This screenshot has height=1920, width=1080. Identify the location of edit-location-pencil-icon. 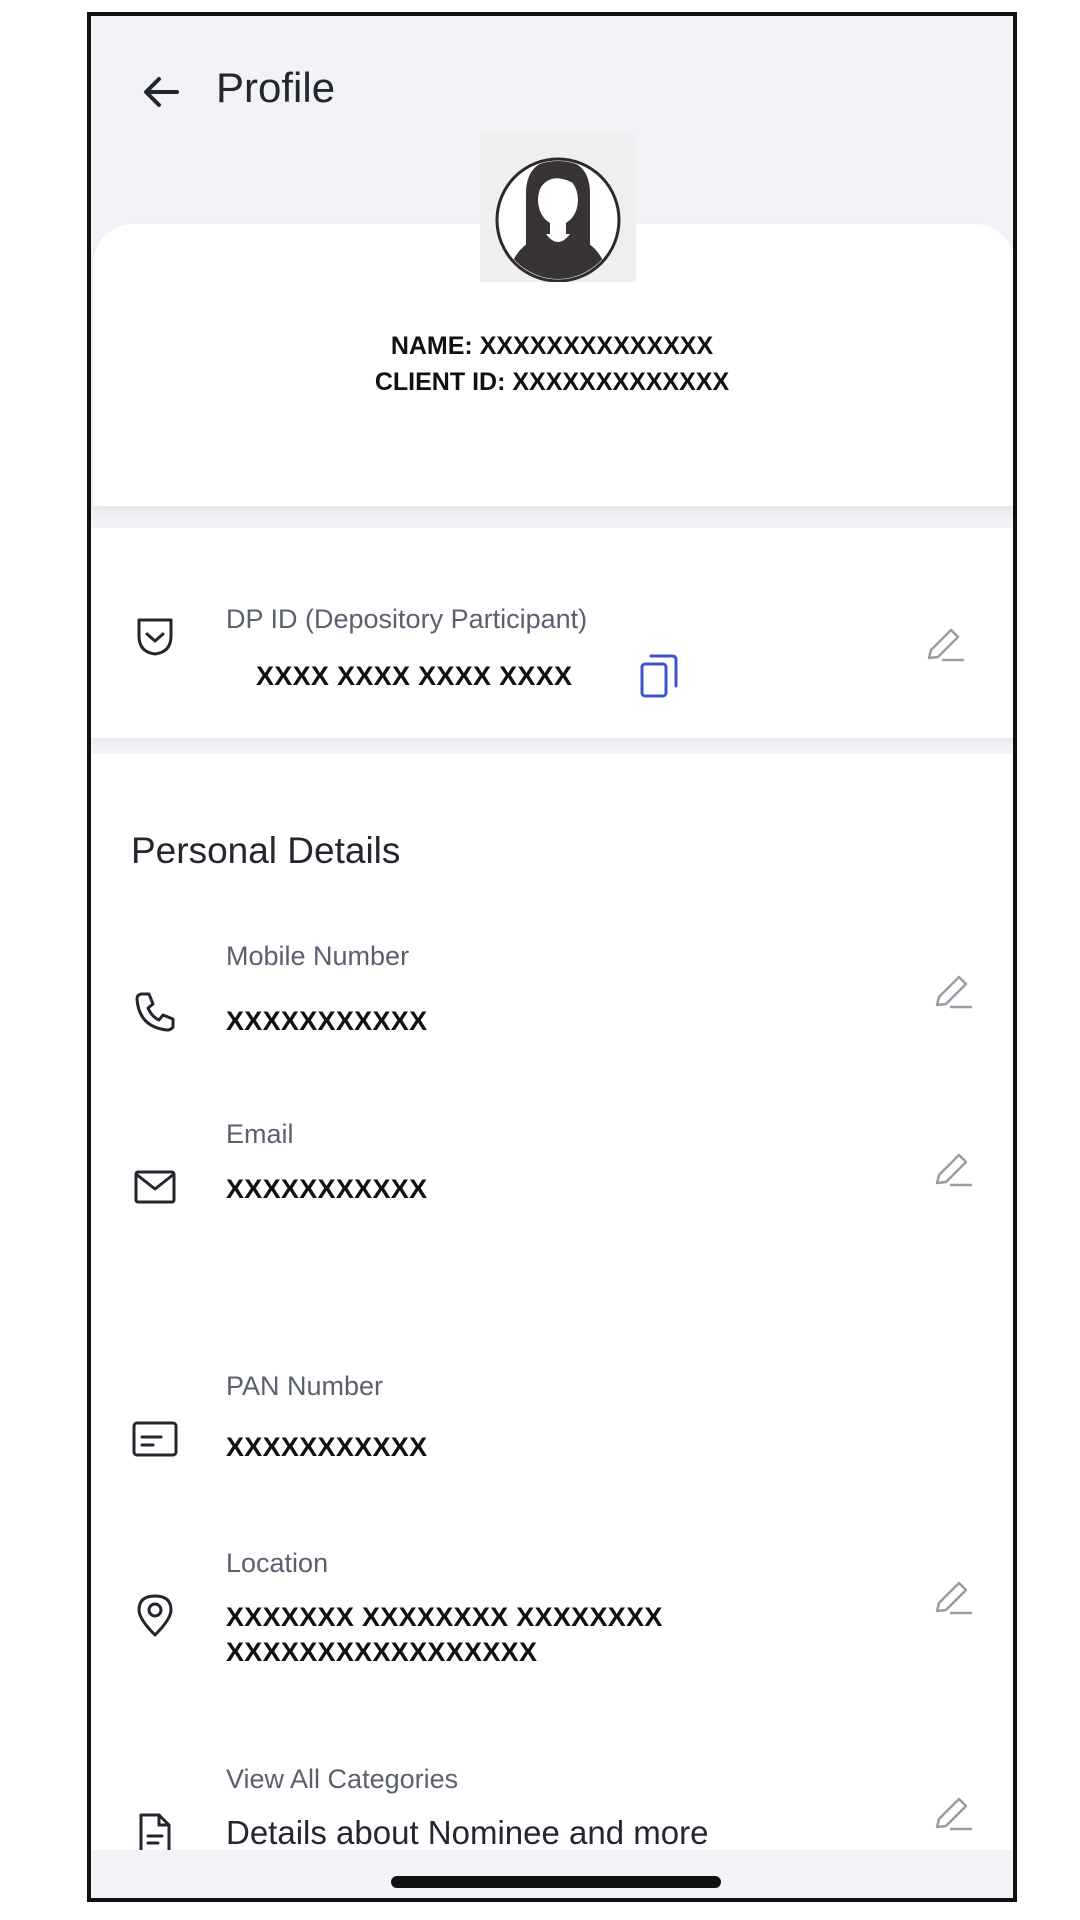
(954, 1598).